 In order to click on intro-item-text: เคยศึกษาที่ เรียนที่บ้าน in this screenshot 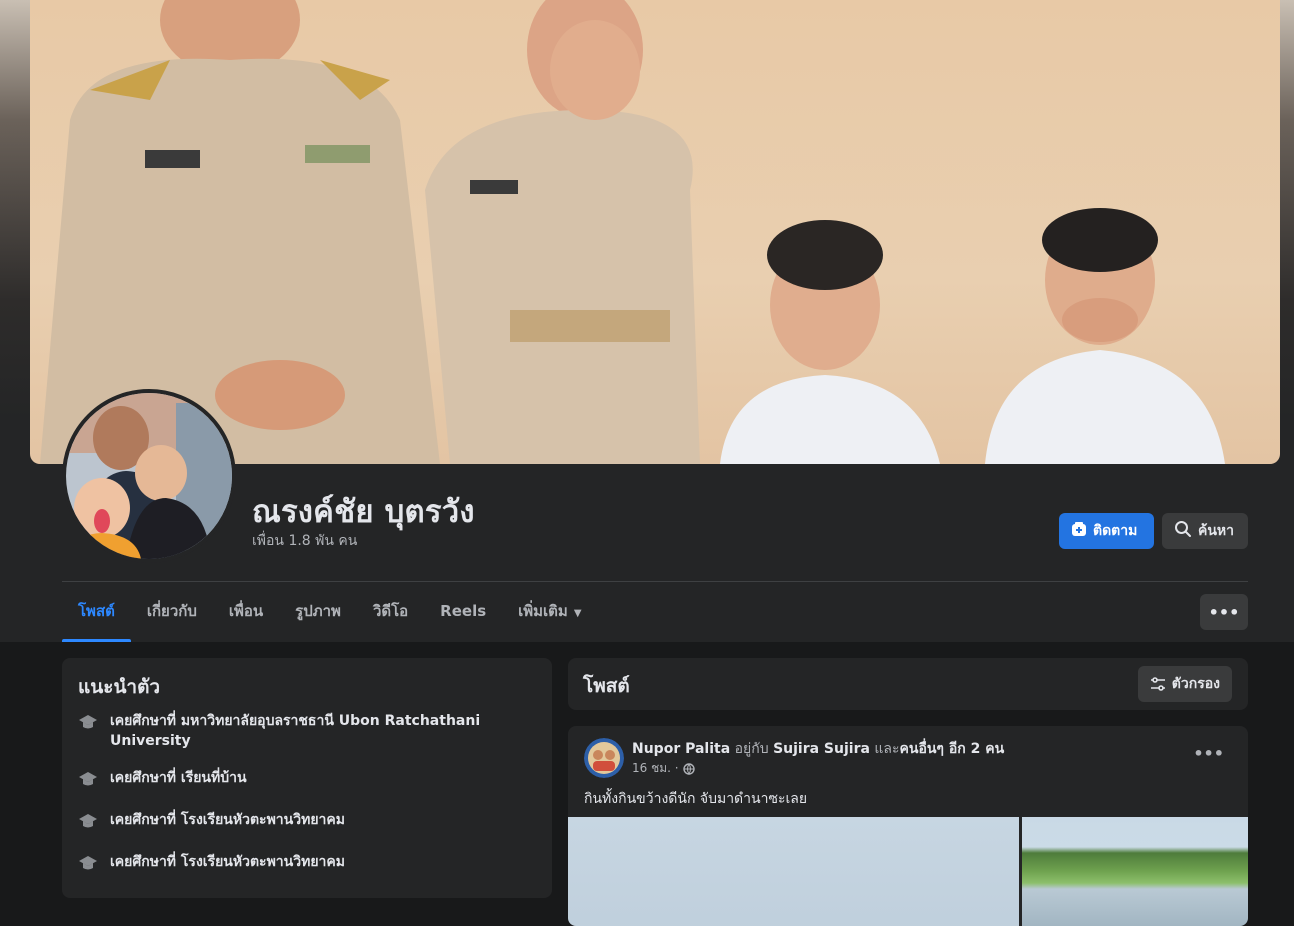, I will do `click(178, 778)`.